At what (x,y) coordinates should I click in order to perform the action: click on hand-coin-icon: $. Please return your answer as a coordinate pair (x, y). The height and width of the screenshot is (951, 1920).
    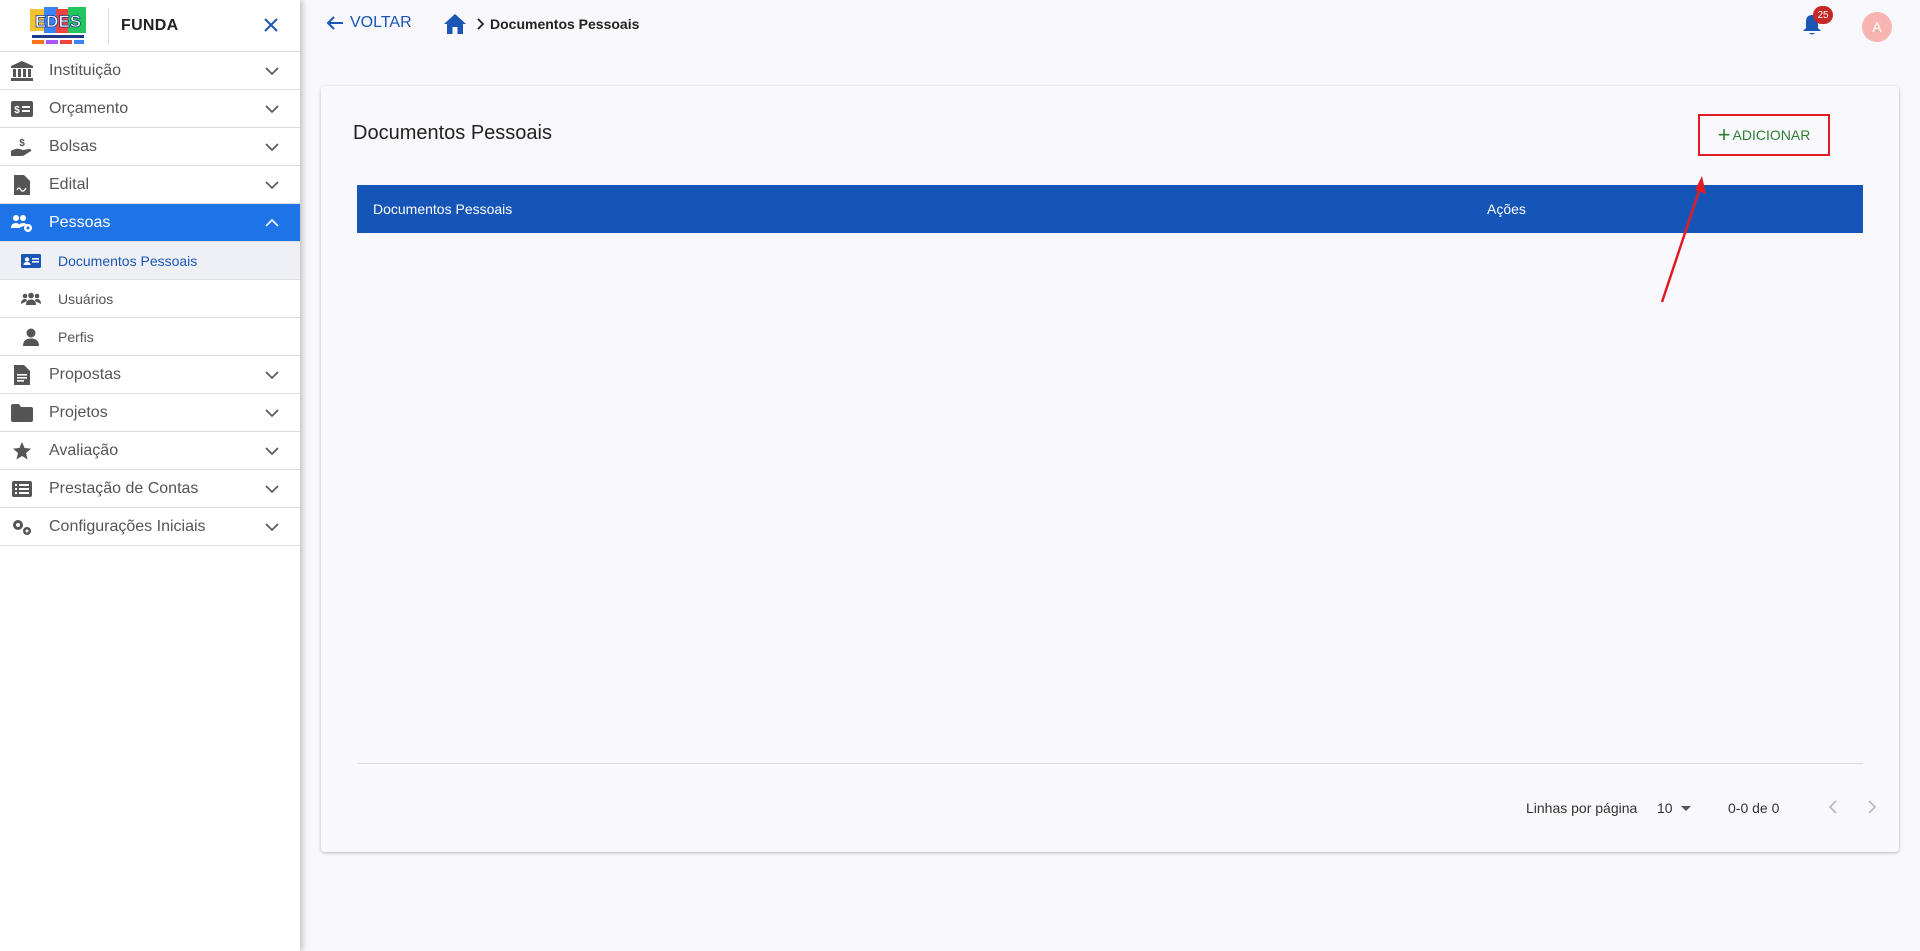
    Looking at the image, I should click on (22, 147).